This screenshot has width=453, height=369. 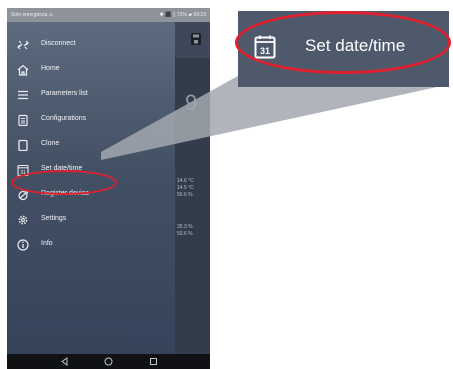 What do you see at coordinates (343, 42) in the screenshot?
I see `zoom-highlight-ellipse` at bounding box center [343, 42].